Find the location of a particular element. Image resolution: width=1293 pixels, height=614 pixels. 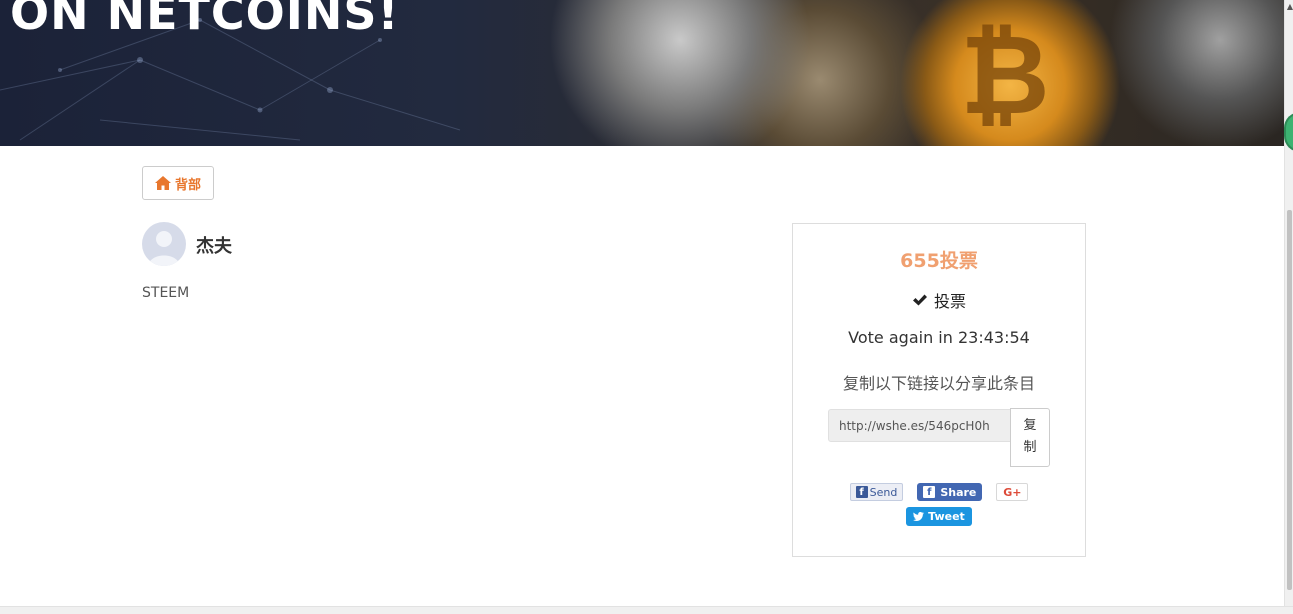

vote-again-countdown: Vote again in 23:43:54 is located at coordinates (939, 337).